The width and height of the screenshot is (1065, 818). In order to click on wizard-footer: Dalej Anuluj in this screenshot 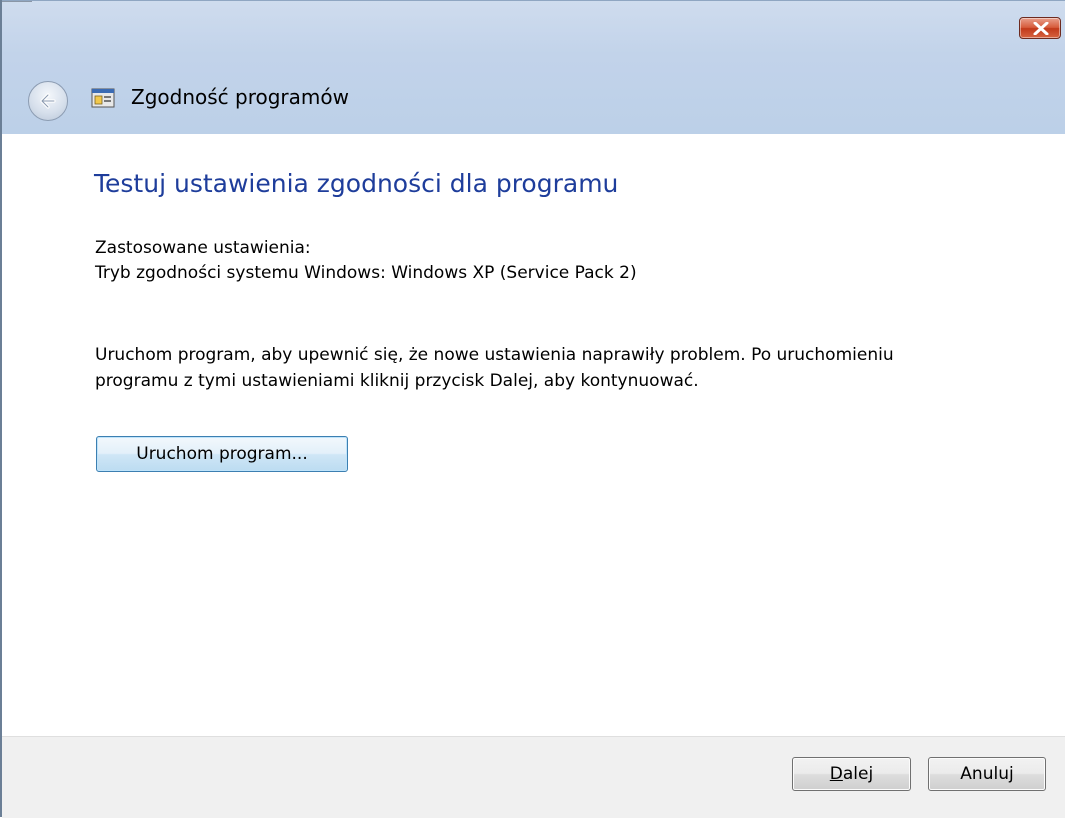, I will do `click(533, 777)`.